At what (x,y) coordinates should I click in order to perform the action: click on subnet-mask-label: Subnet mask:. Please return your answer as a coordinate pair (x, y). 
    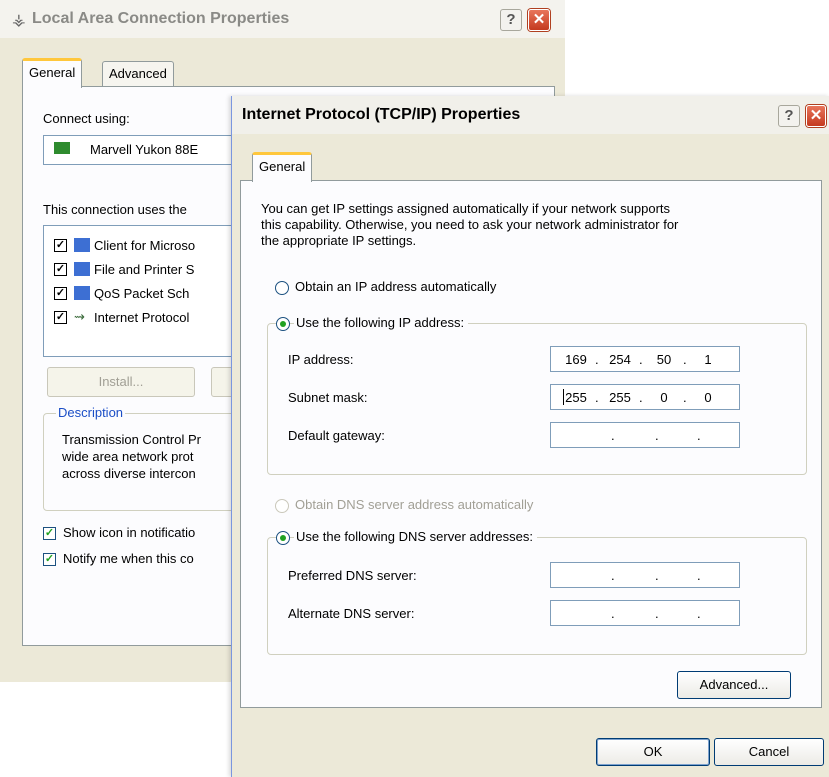
    Looking at the image, I should click on (328, 397).